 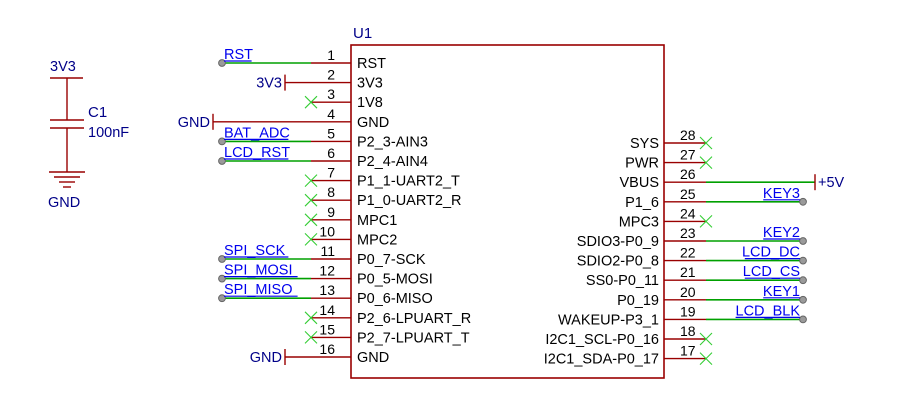 What do you see at coordinates (331, 192) in the screenshot?
I see `pin-number: 8` at bounding box center [331, 192].